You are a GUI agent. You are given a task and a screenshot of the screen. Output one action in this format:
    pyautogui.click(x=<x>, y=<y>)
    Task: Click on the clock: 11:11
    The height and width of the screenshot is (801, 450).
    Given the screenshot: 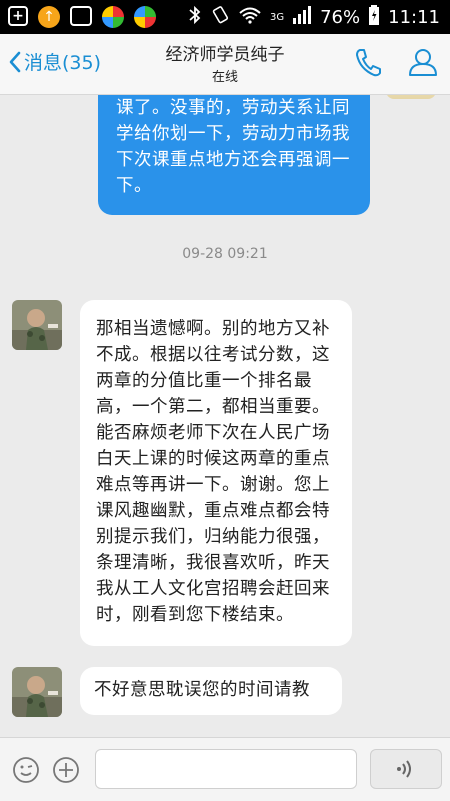 What is the action you would take?
    pyautogui.click(x=414, y=17)
    